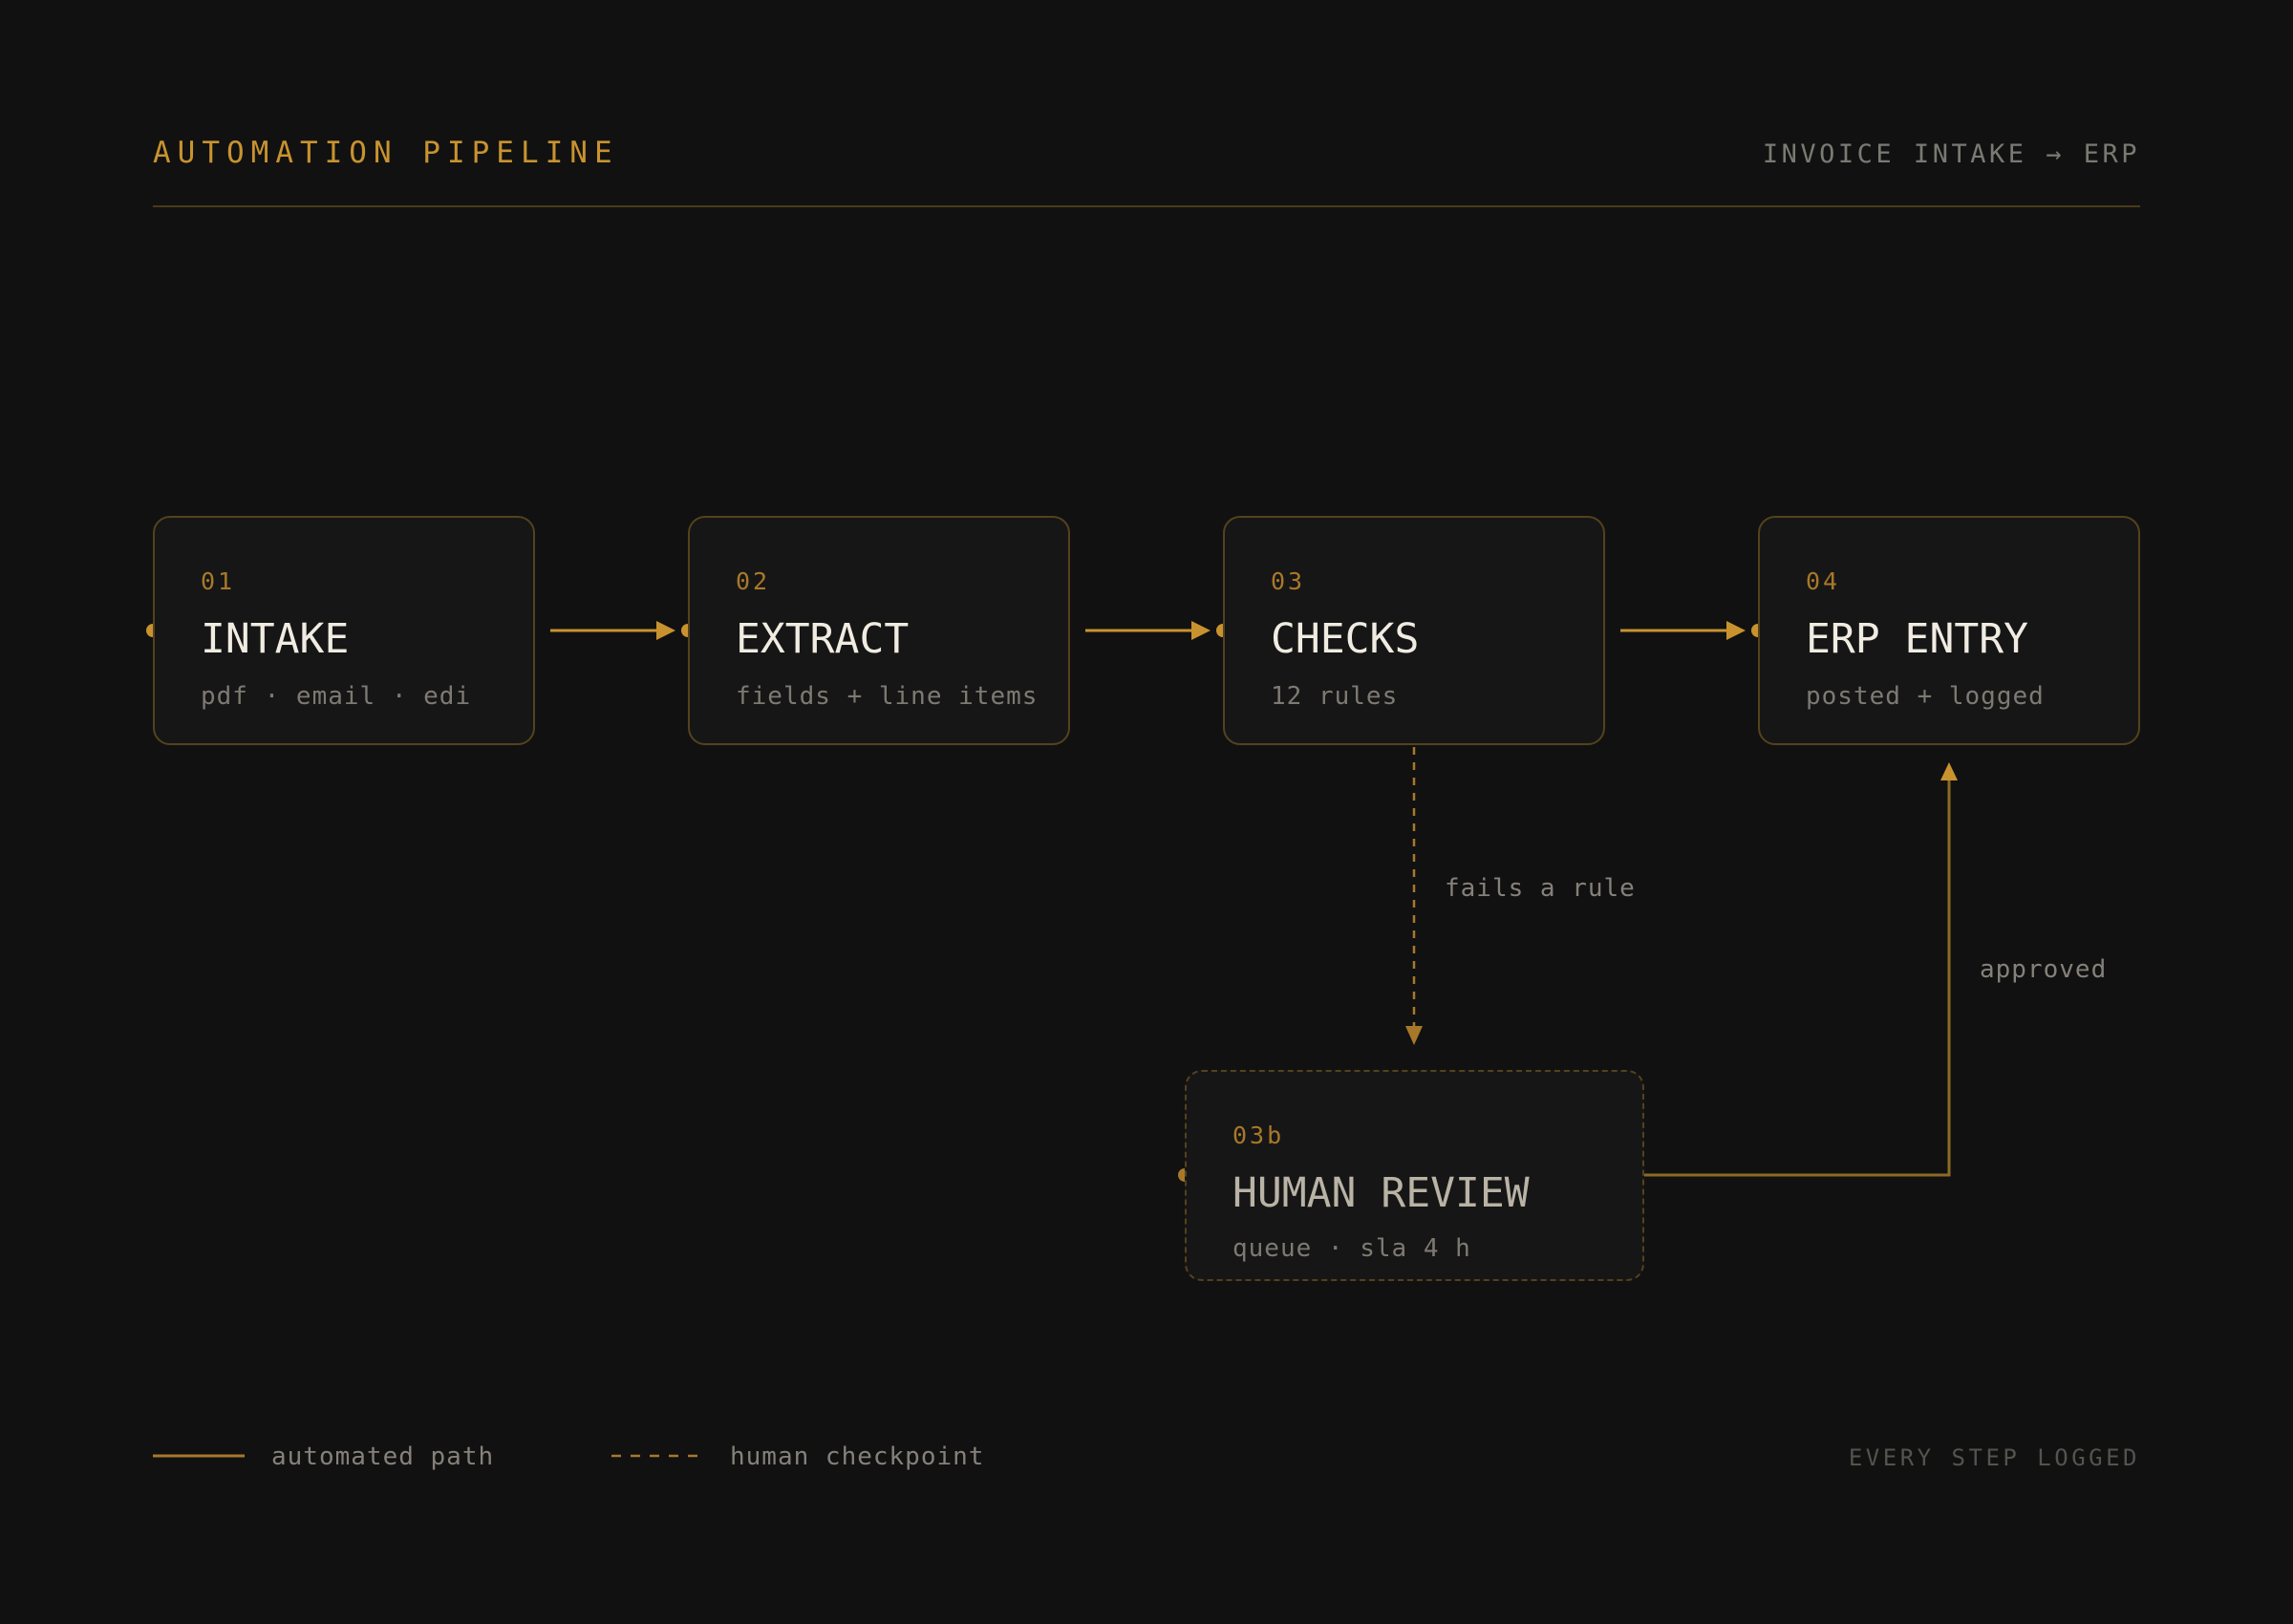  I want to click on node-number: 04, so click(1823, 581).